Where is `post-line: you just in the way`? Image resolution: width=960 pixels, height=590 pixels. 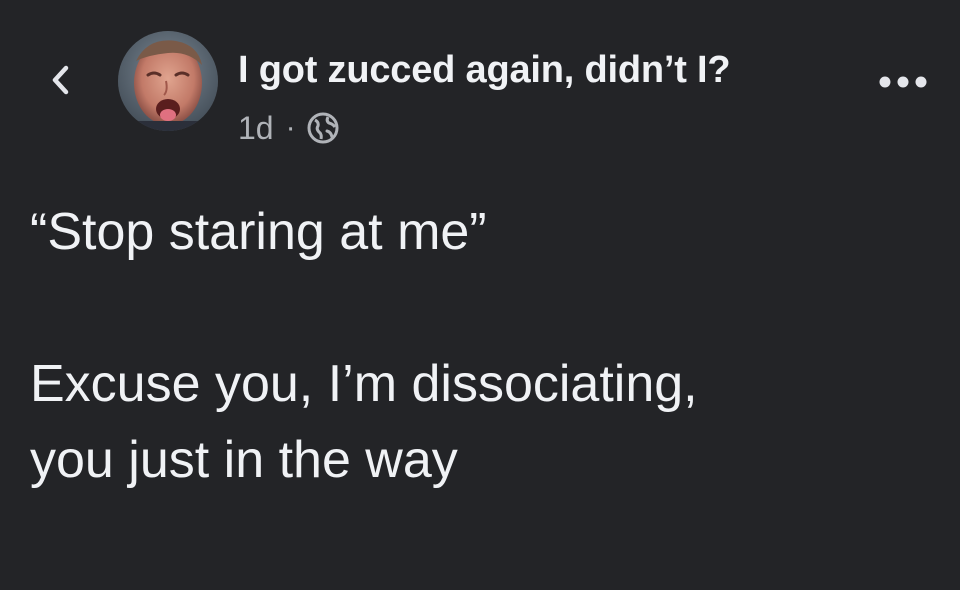
post-line: you just in the way is located at coordinates (244, 460).